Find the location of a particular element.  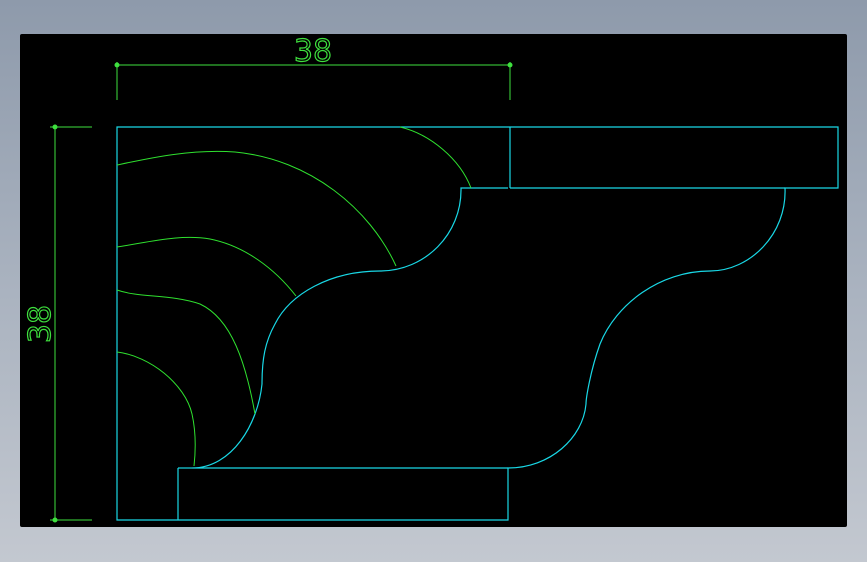

horizontal-dim-endpoint-left is located at coordinates (117, 65).